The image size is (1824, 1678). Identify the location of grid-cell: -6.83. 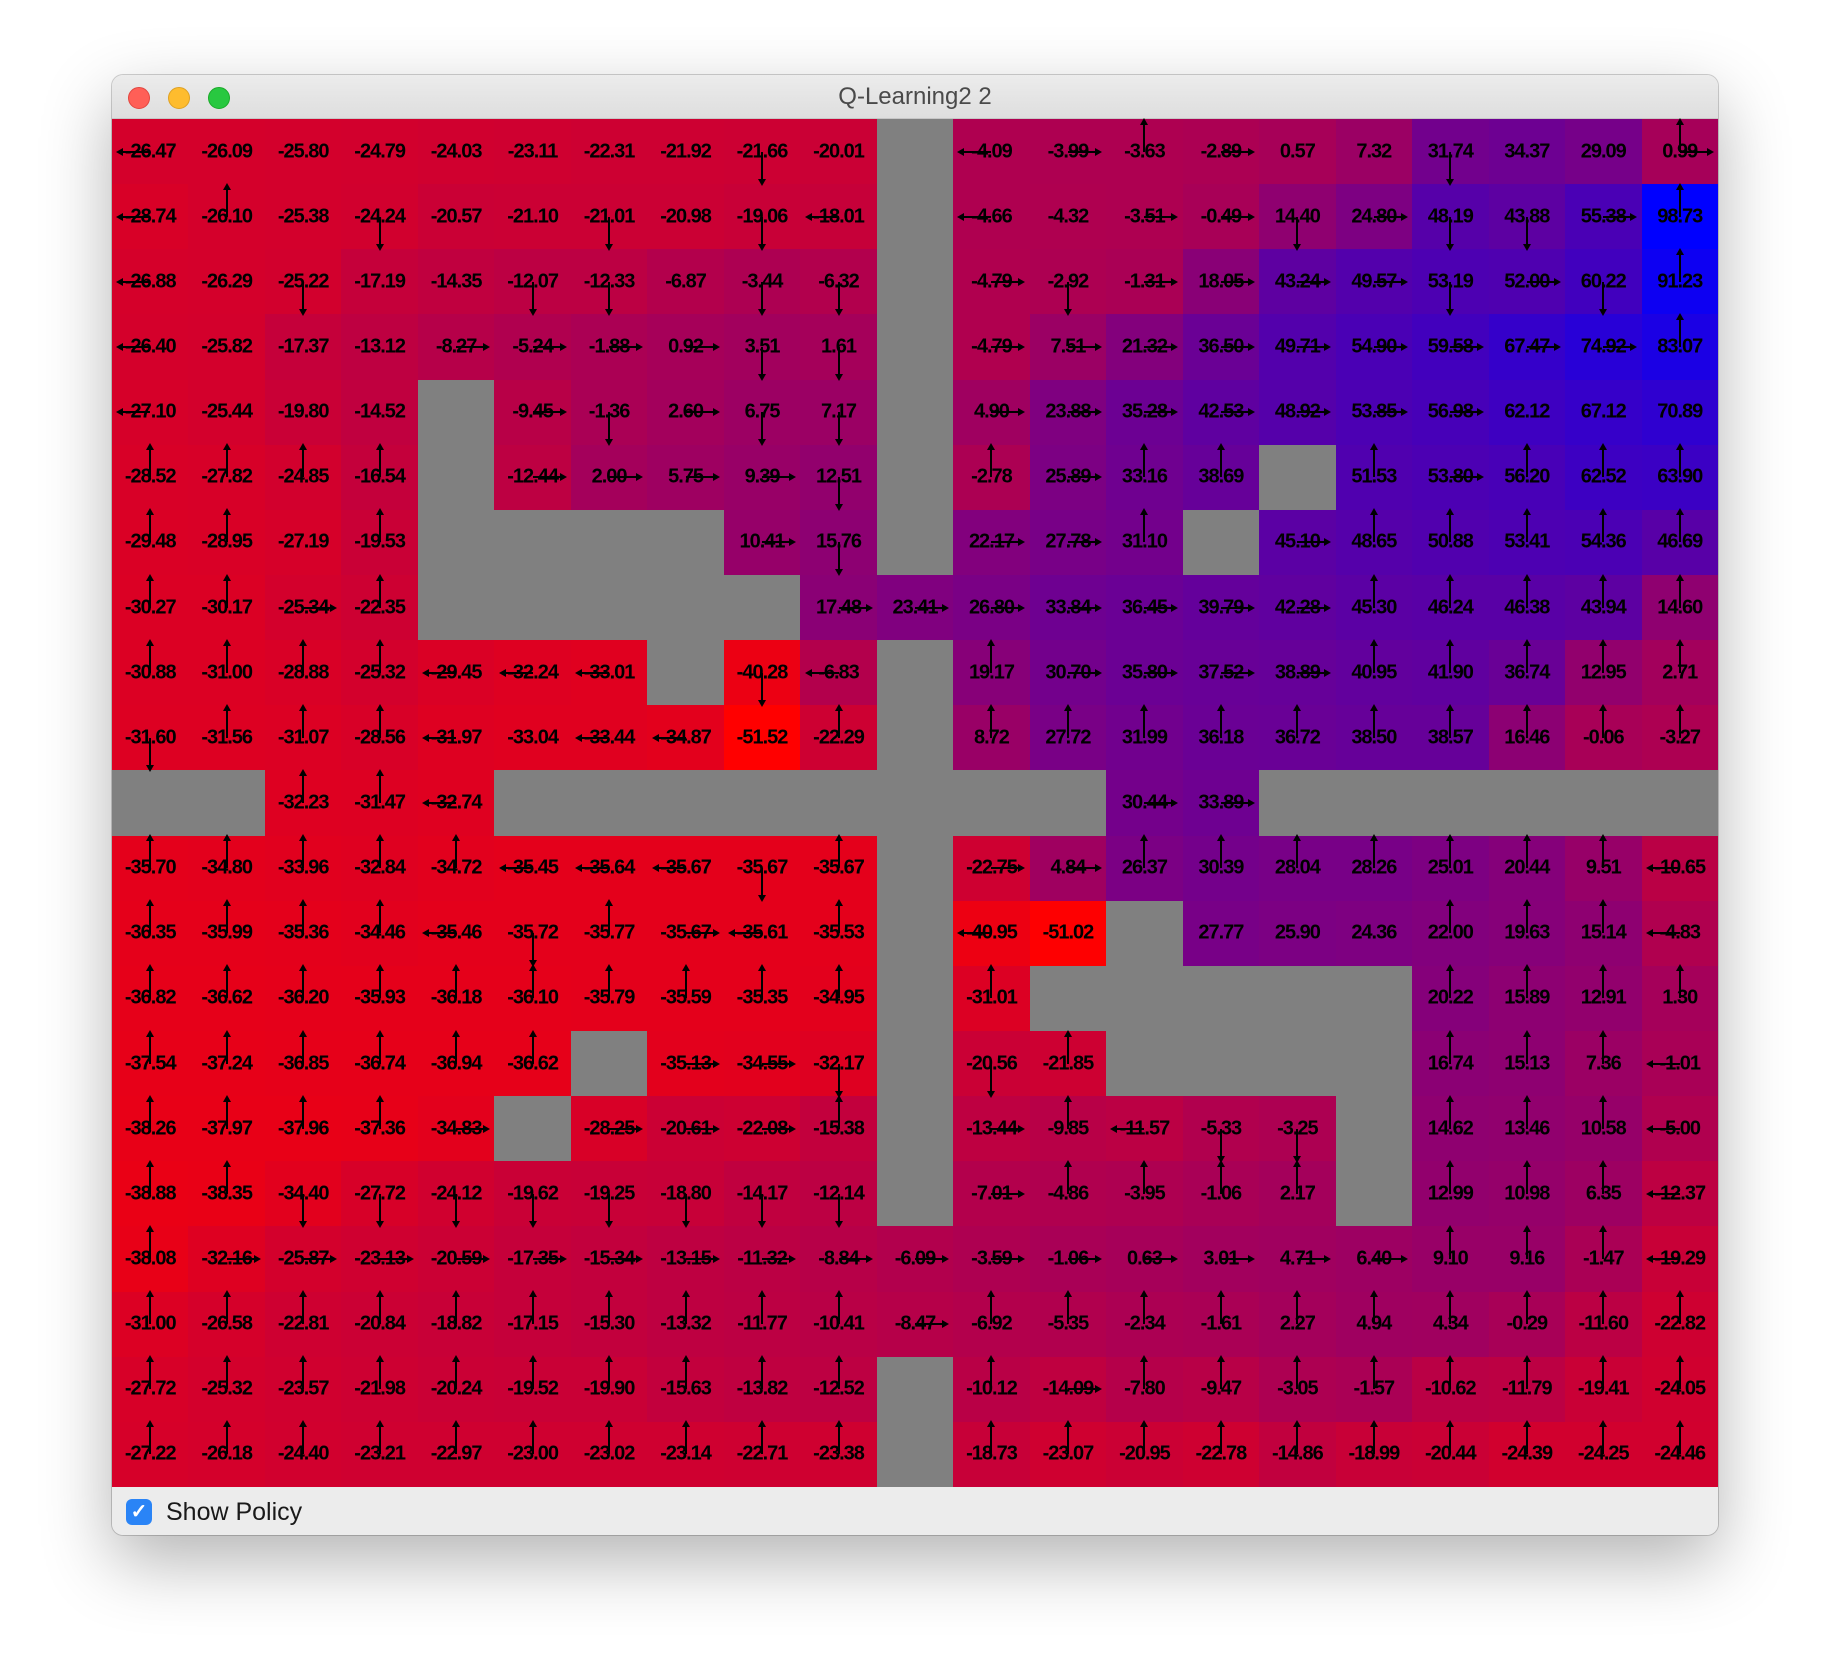
(838, 673).